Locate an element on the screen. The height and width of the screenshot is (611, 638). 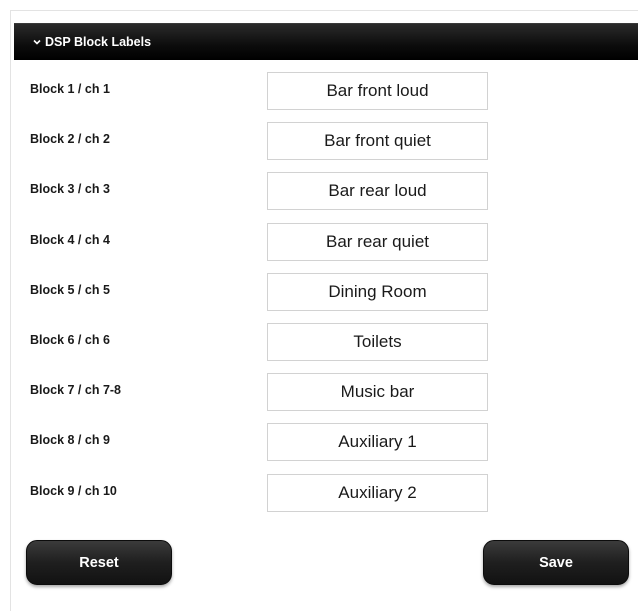
save-button: Save is located at coordinates (556, 562).